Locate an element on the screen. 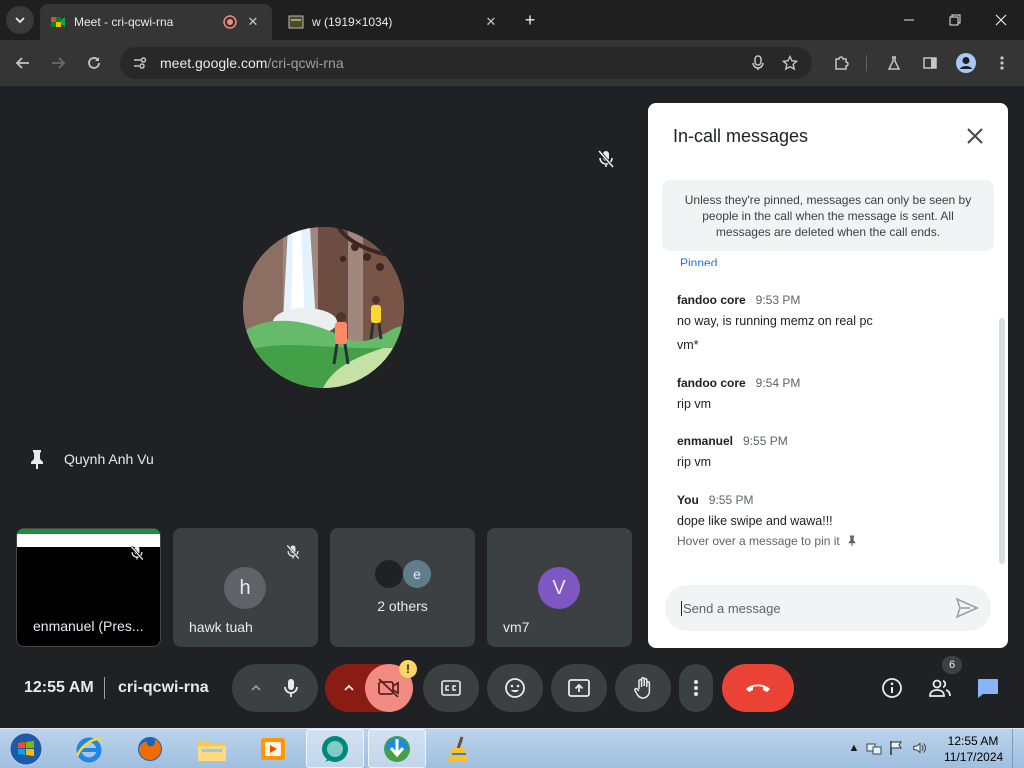 This screenshot has height=768, width=1024. close-panel-button is located at coordinates (975, 136).